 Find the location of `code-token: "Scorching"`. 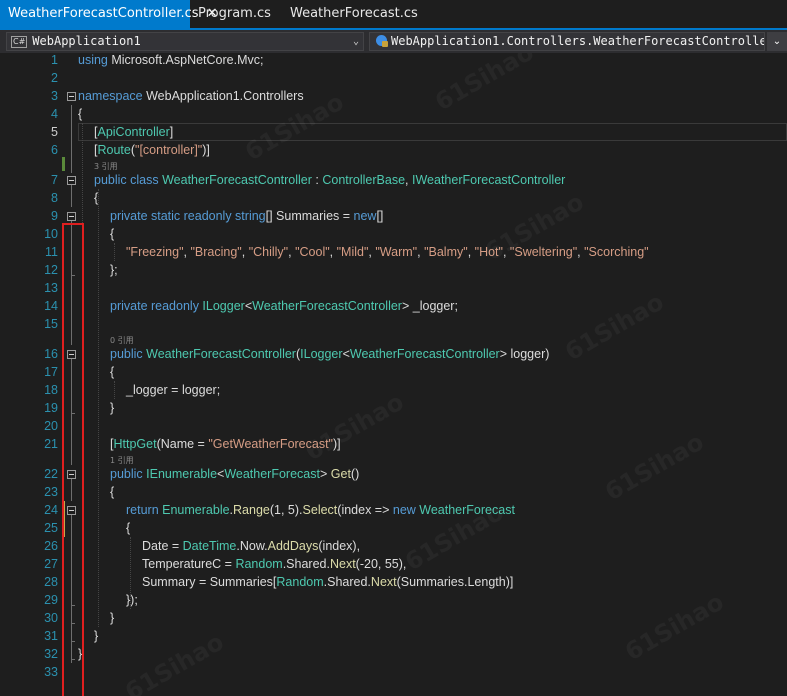

code-token: "Scorching" is located at coordinates (616, 252).